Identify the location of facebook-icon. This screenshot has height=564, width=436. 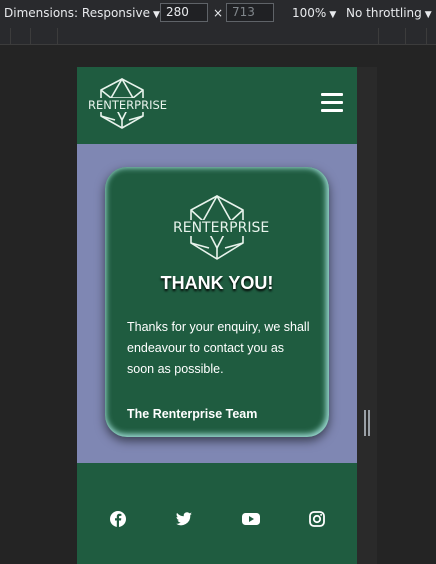
(118, 519).